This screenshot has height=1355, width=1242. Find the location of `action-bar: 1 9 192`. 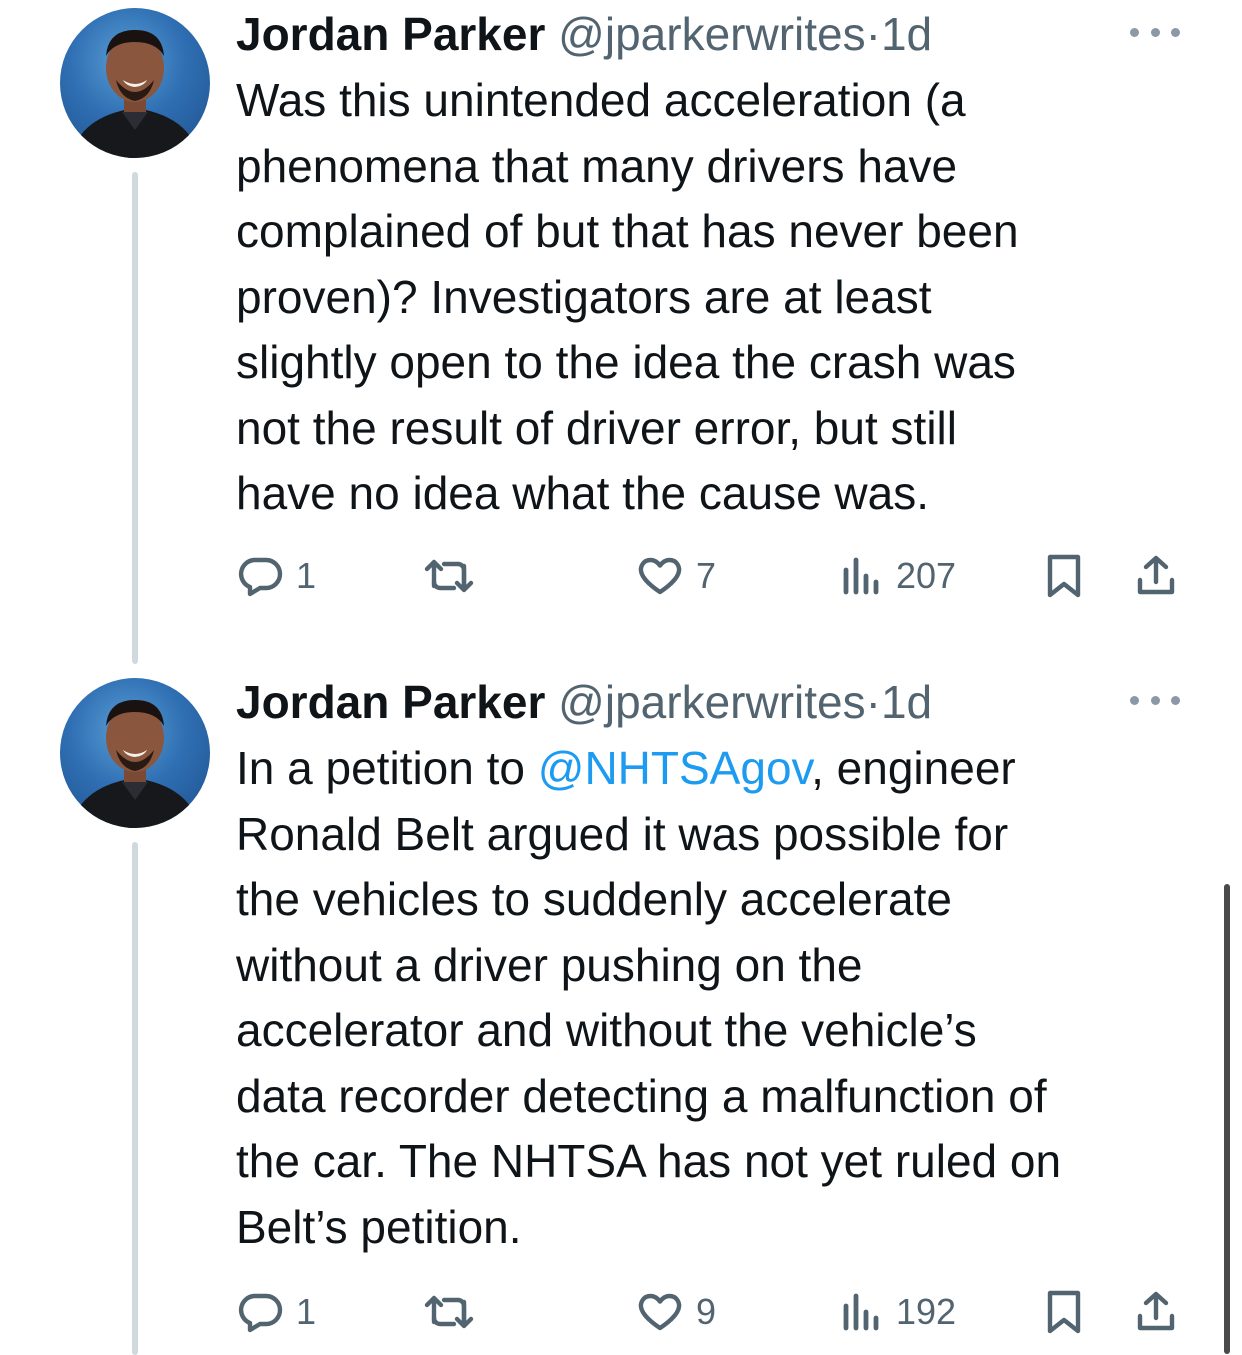

action-bar: 1 9 192 is located at coordinates (711, 1312).